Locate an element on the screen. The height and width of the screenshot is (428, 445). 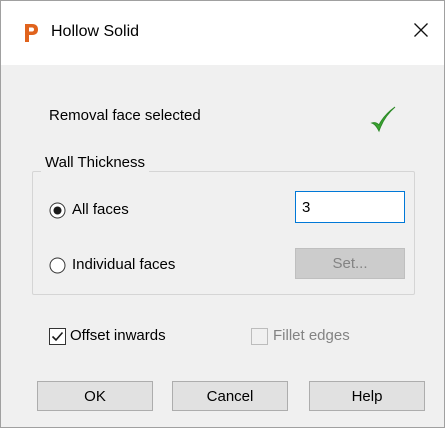
window-title: Hollow Solid is located at coordinates (95, 31).